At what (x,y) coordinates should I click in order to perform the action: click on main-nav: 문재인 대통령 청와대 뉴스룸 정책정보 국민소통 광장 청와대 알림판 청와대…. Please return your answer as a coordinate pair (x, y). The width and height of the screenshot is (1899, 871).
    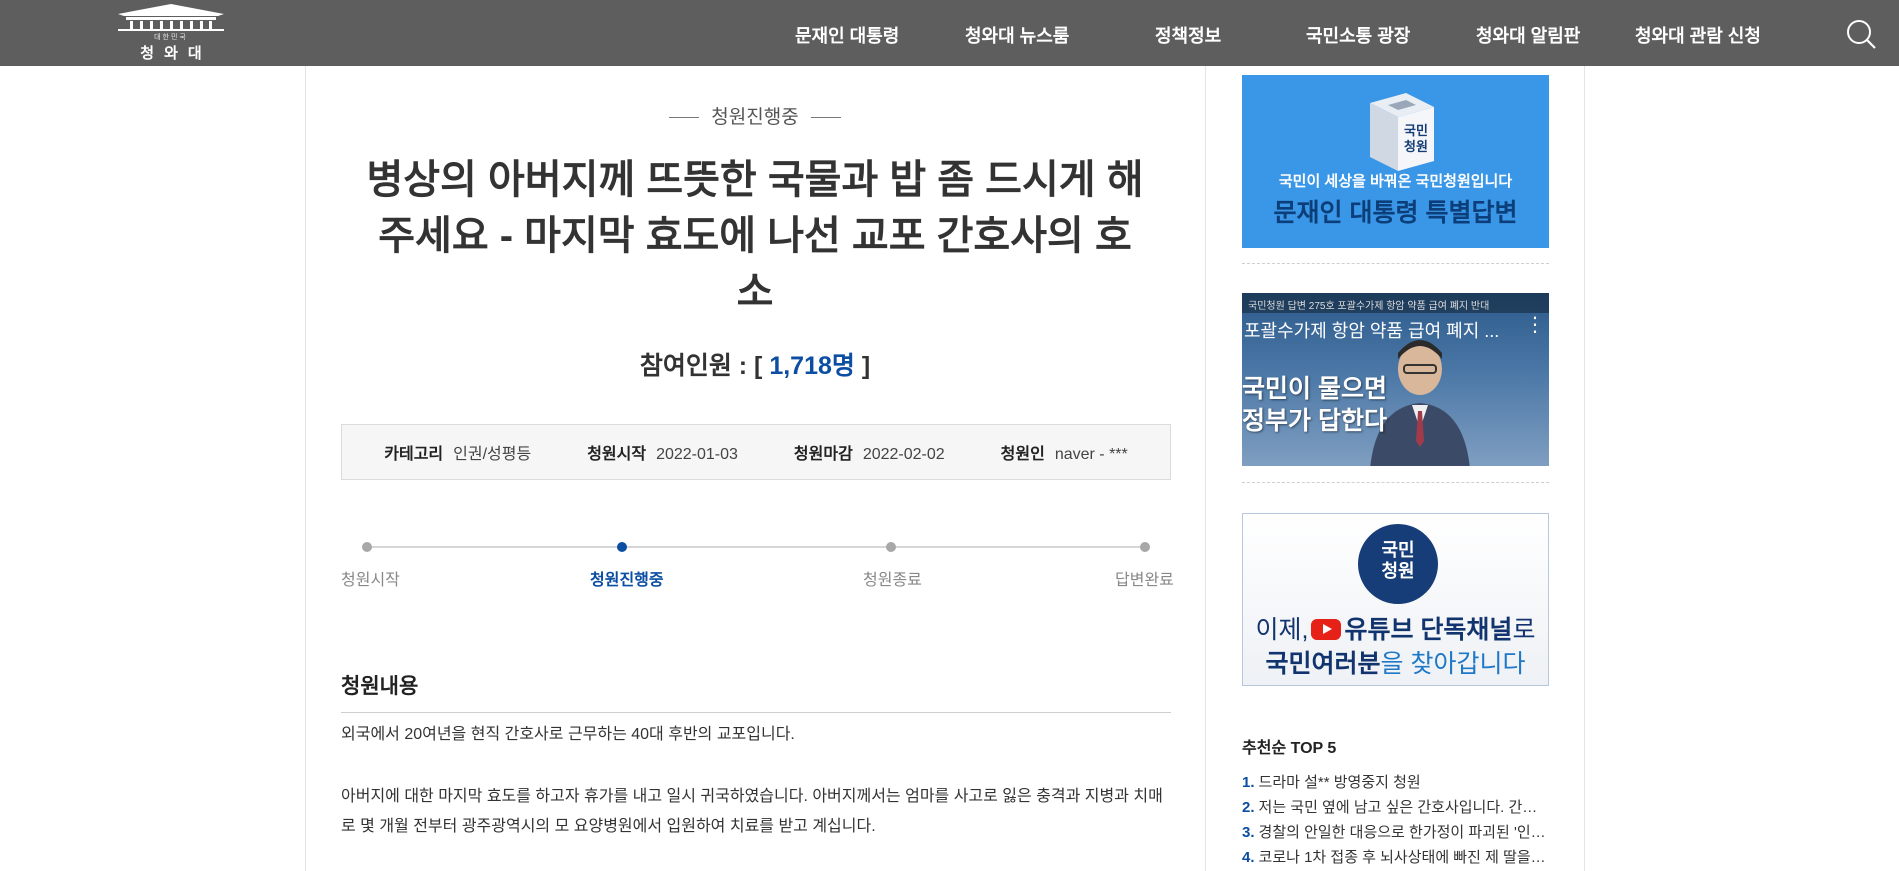
    Looking at the image, I should click on (949, 33).